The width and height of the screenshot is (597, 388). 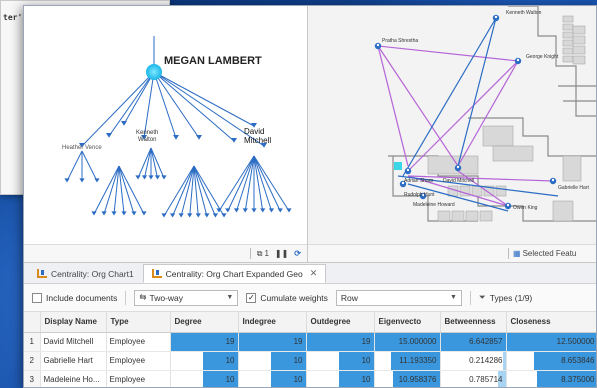 What do you see at coordinates (73, 361) in the screenshot?
I see `cell-display-name: Gabrielle Hart` at bounding box center [73, 361].